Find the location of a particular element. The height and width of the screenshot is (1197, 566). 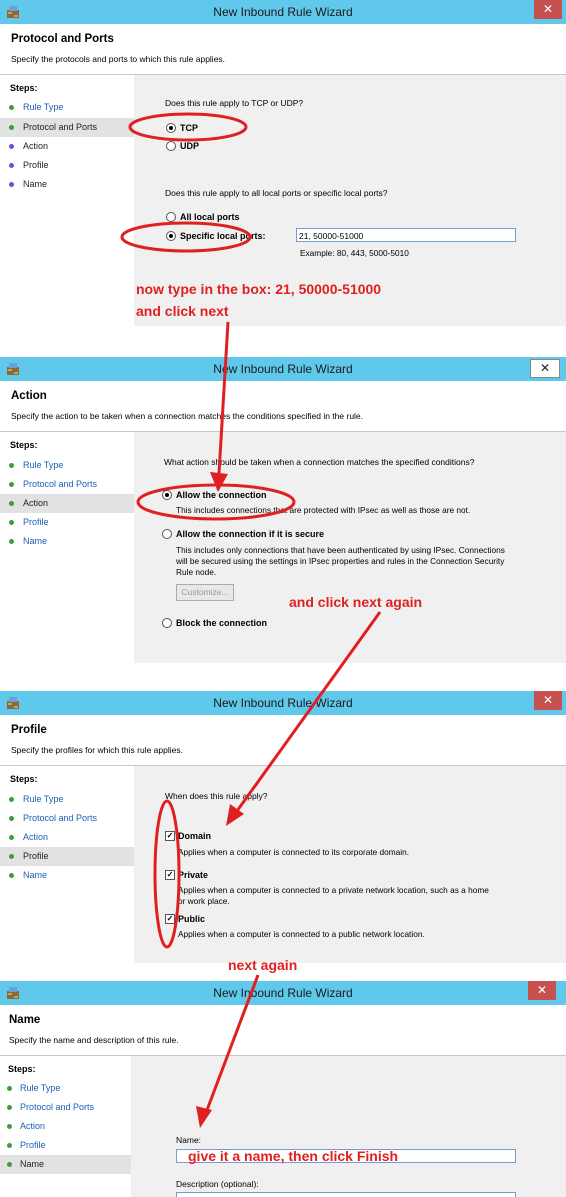

udp-radio is located at coordinates (171, 146).